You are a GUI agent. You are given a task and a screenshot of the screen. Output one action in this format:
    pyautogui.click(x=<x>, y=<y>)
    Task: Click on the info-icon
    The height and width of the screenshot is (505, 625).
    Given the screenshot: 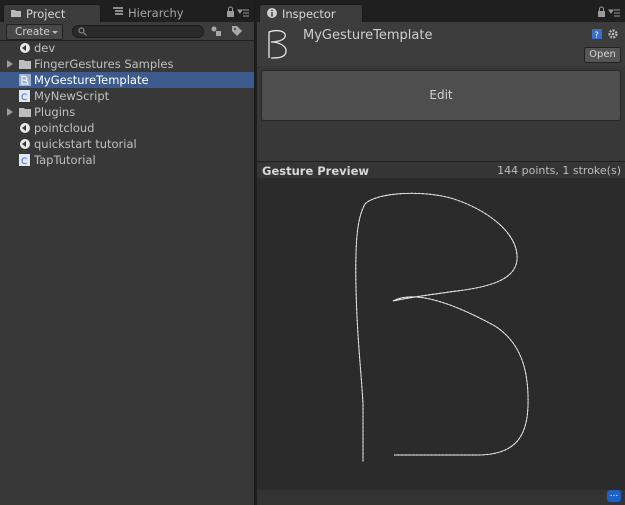 What is the action you would take?
    pyautogui.click(x=272, y=13)
    